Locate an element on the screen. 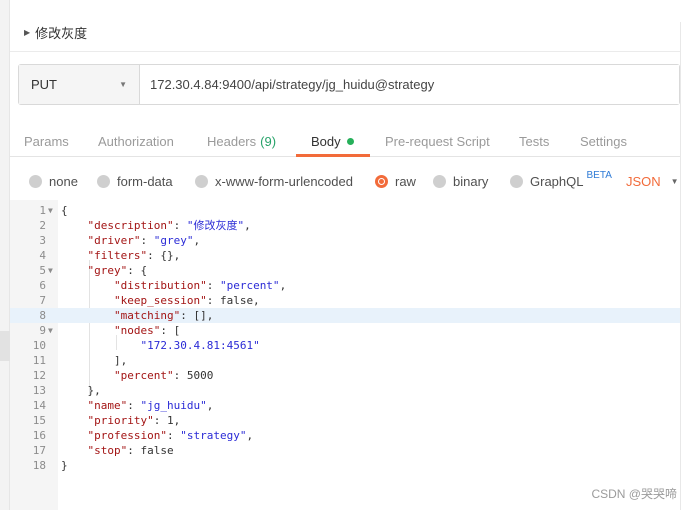 The height and width of the screenshot is (510, 691). tab-label: Tests is located at coordinates (534, 141).